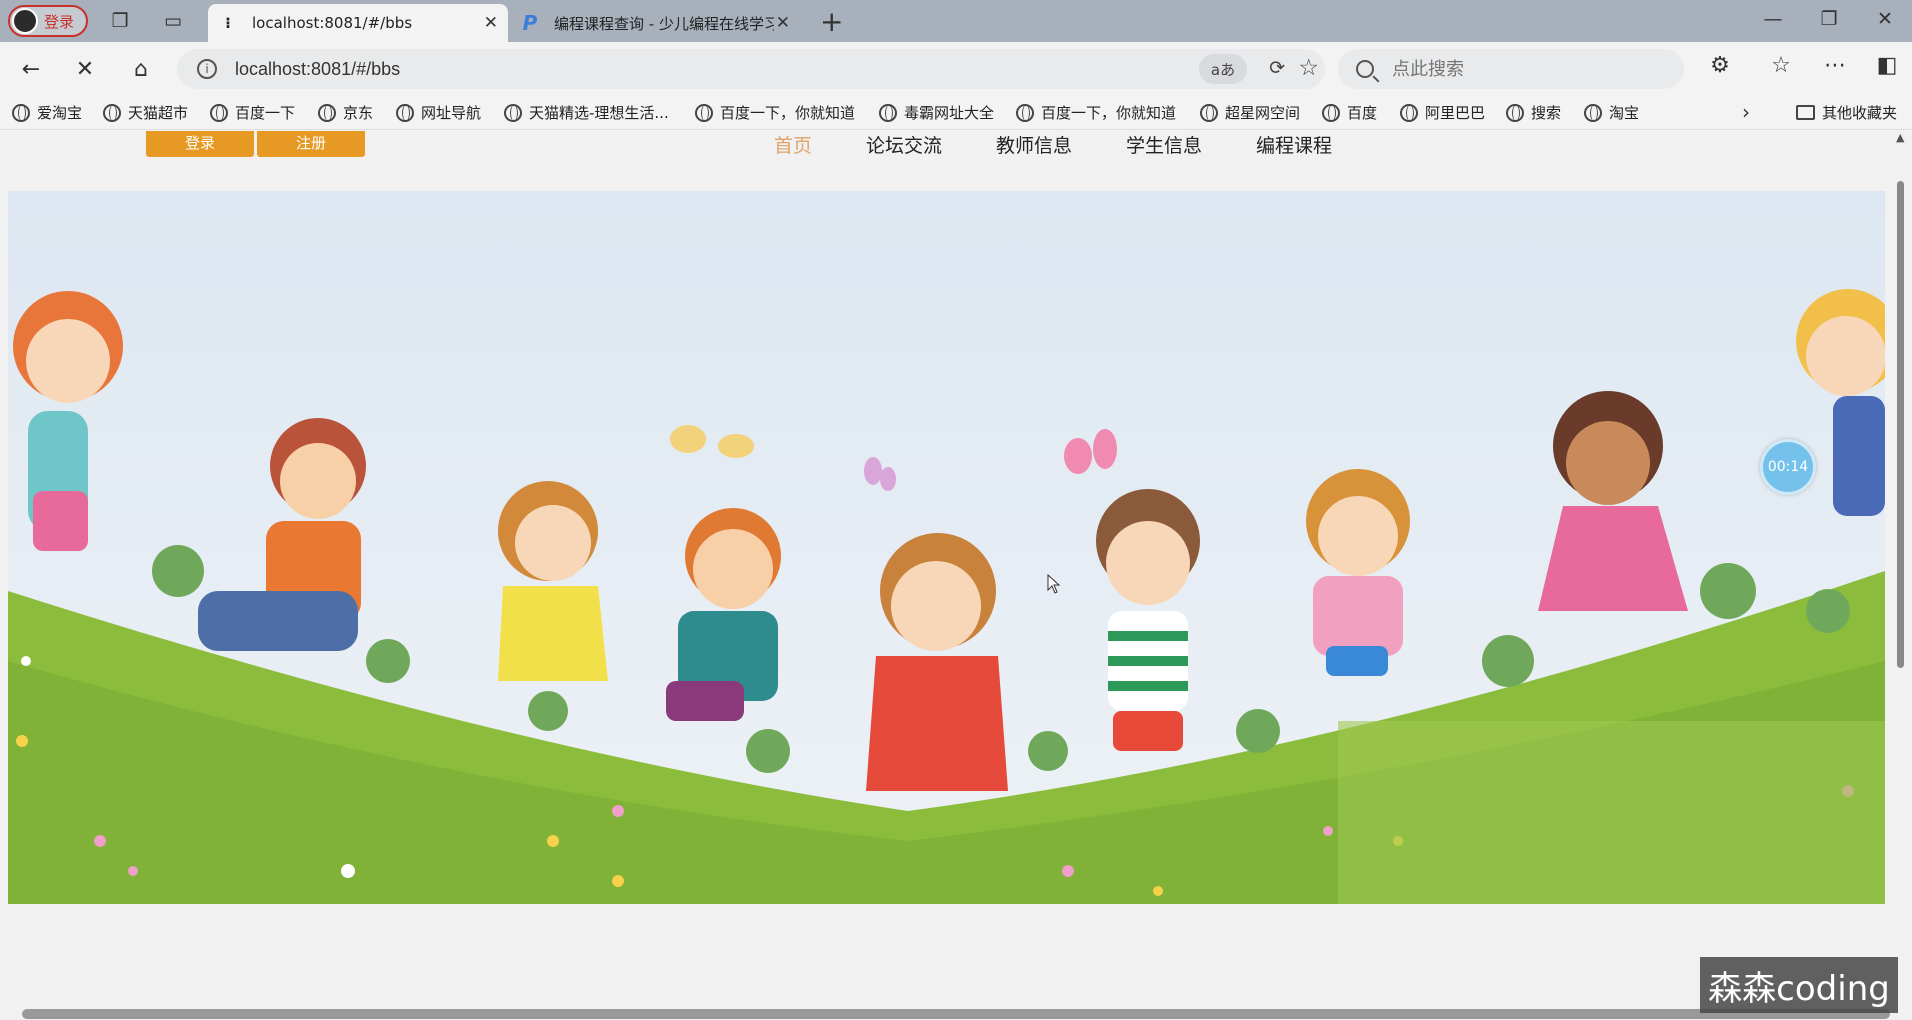 The image size is (1912, 1020). What do you see at coordinates (936, 112) in the screenshot?
I see `bookmark-item: 毒霸网址大全` at bounding box center [936, 112].